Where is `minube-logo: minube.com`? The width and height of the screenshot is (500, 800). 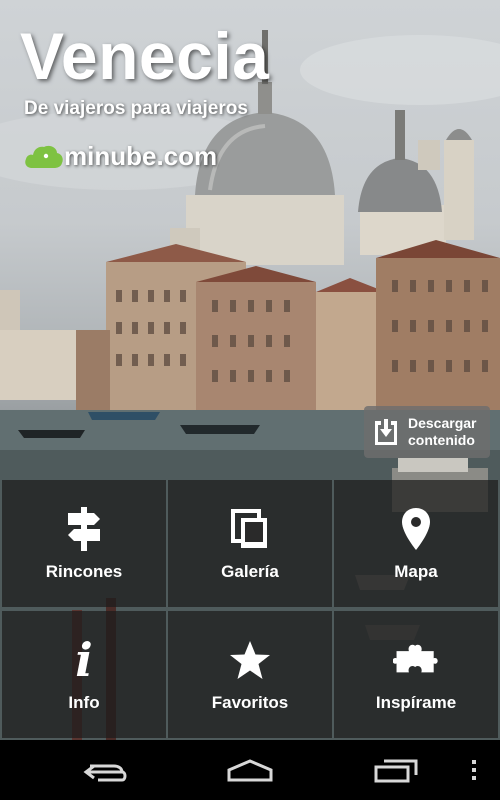
minube-logo: minube.com is located at coordinates (120, 156).